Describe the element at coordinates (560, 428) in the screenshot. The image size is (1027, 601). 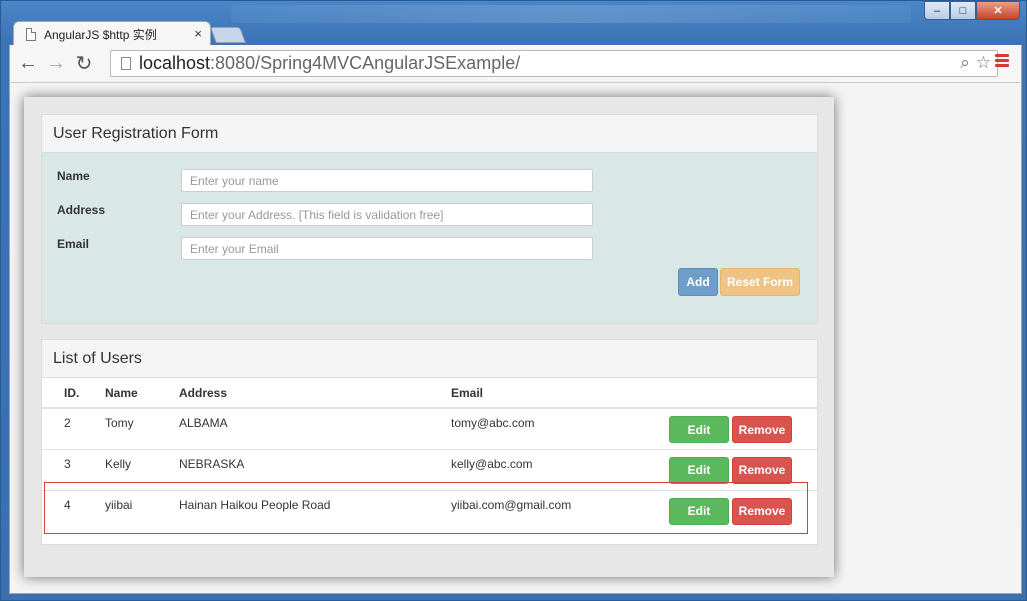
I see `cell-email: tomy@abc.com` at that location.